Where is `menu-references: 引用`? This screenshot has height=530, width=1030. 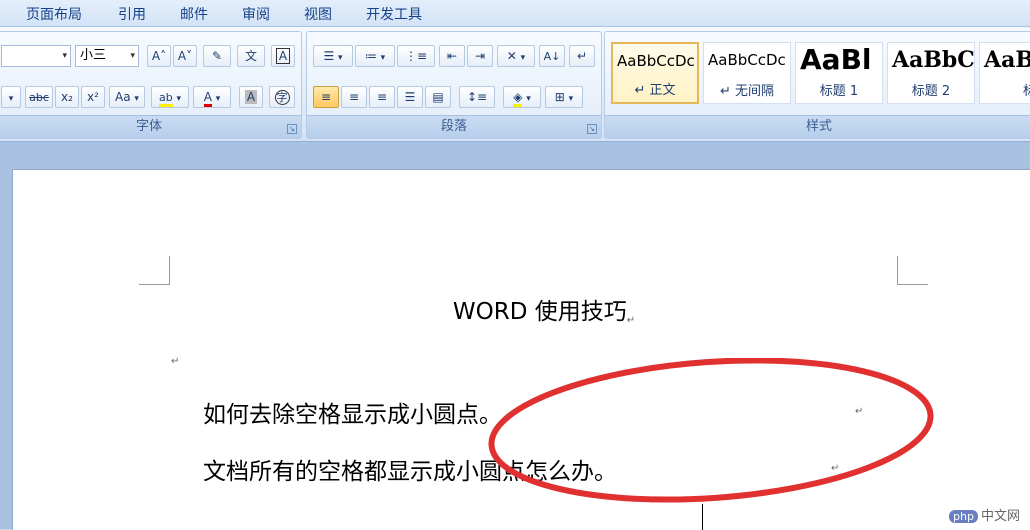 menu-references: 引用 is located at coordinates (132, 14).